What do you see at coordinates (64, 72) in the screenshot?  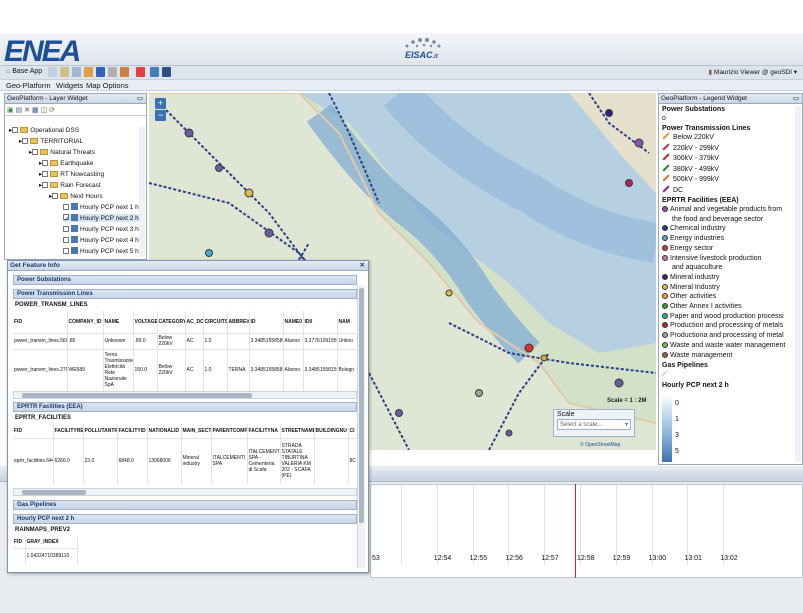 I see `zoom-out-icon` at bounding box center [64, 72].